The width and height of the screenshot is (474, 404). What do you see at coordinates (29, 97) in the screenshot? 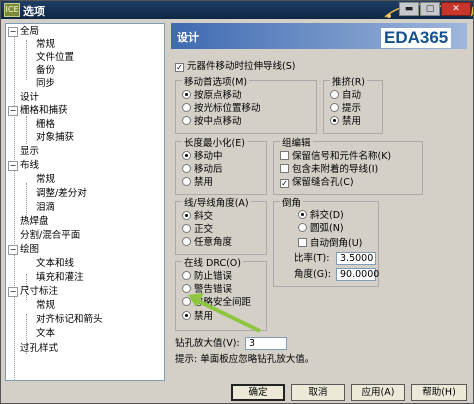
I see `tree-item-design: 设计` at bounding box center [29, 97].